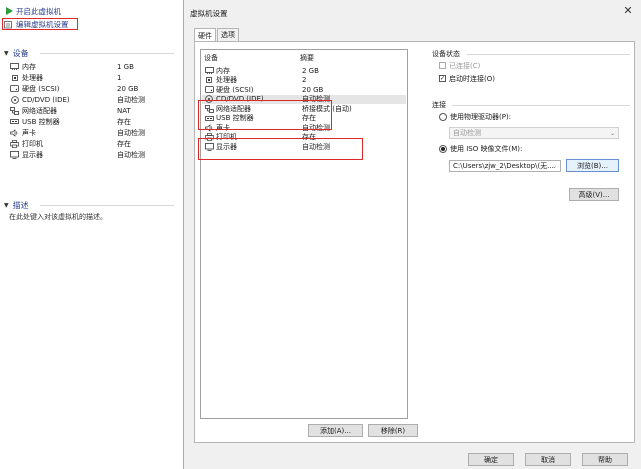 This screenshot has height=469, width=641. What do you see at coordinates (481, 116) in the screenshot?
I see `use-physical-drive-label: 使用物理驱动器(P):` at bounding box center [481, 116].